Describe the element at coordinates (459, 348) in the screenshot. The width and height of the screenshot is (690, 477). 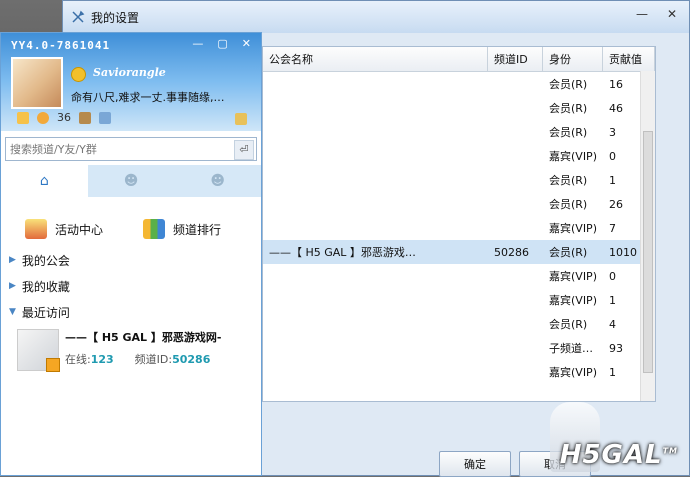
I see `table-row: 子频道… 93` at that location.